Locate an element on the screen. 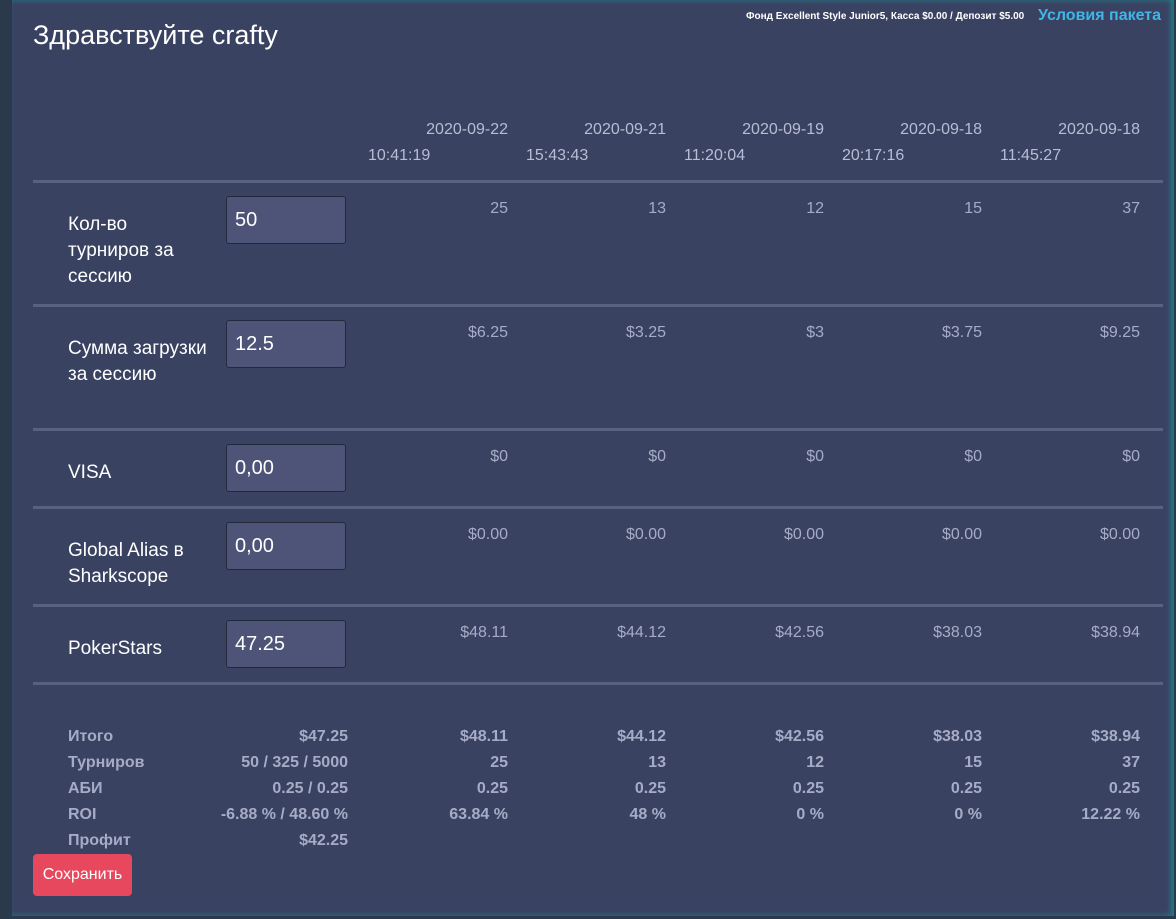 The image size is (1176, 919). table-cell: 37 is located at coordinates (1131, 208).